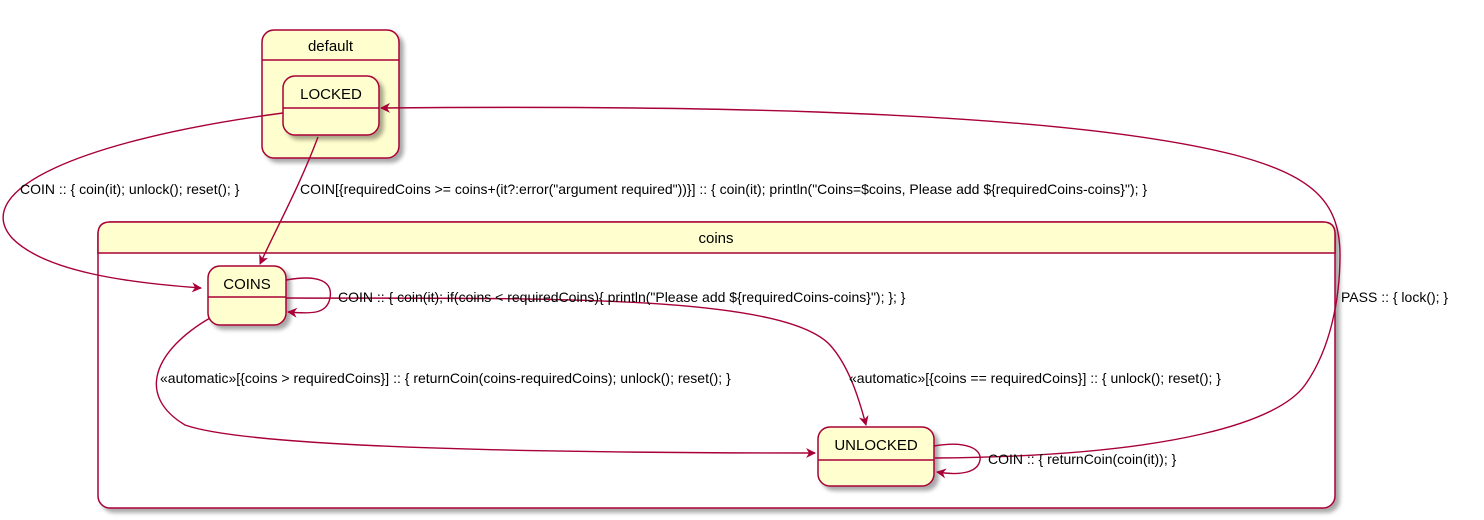 The width and height of the screenshot is (1484, 520). I want to click on state-coins-label: COINS, so click(247, 284).